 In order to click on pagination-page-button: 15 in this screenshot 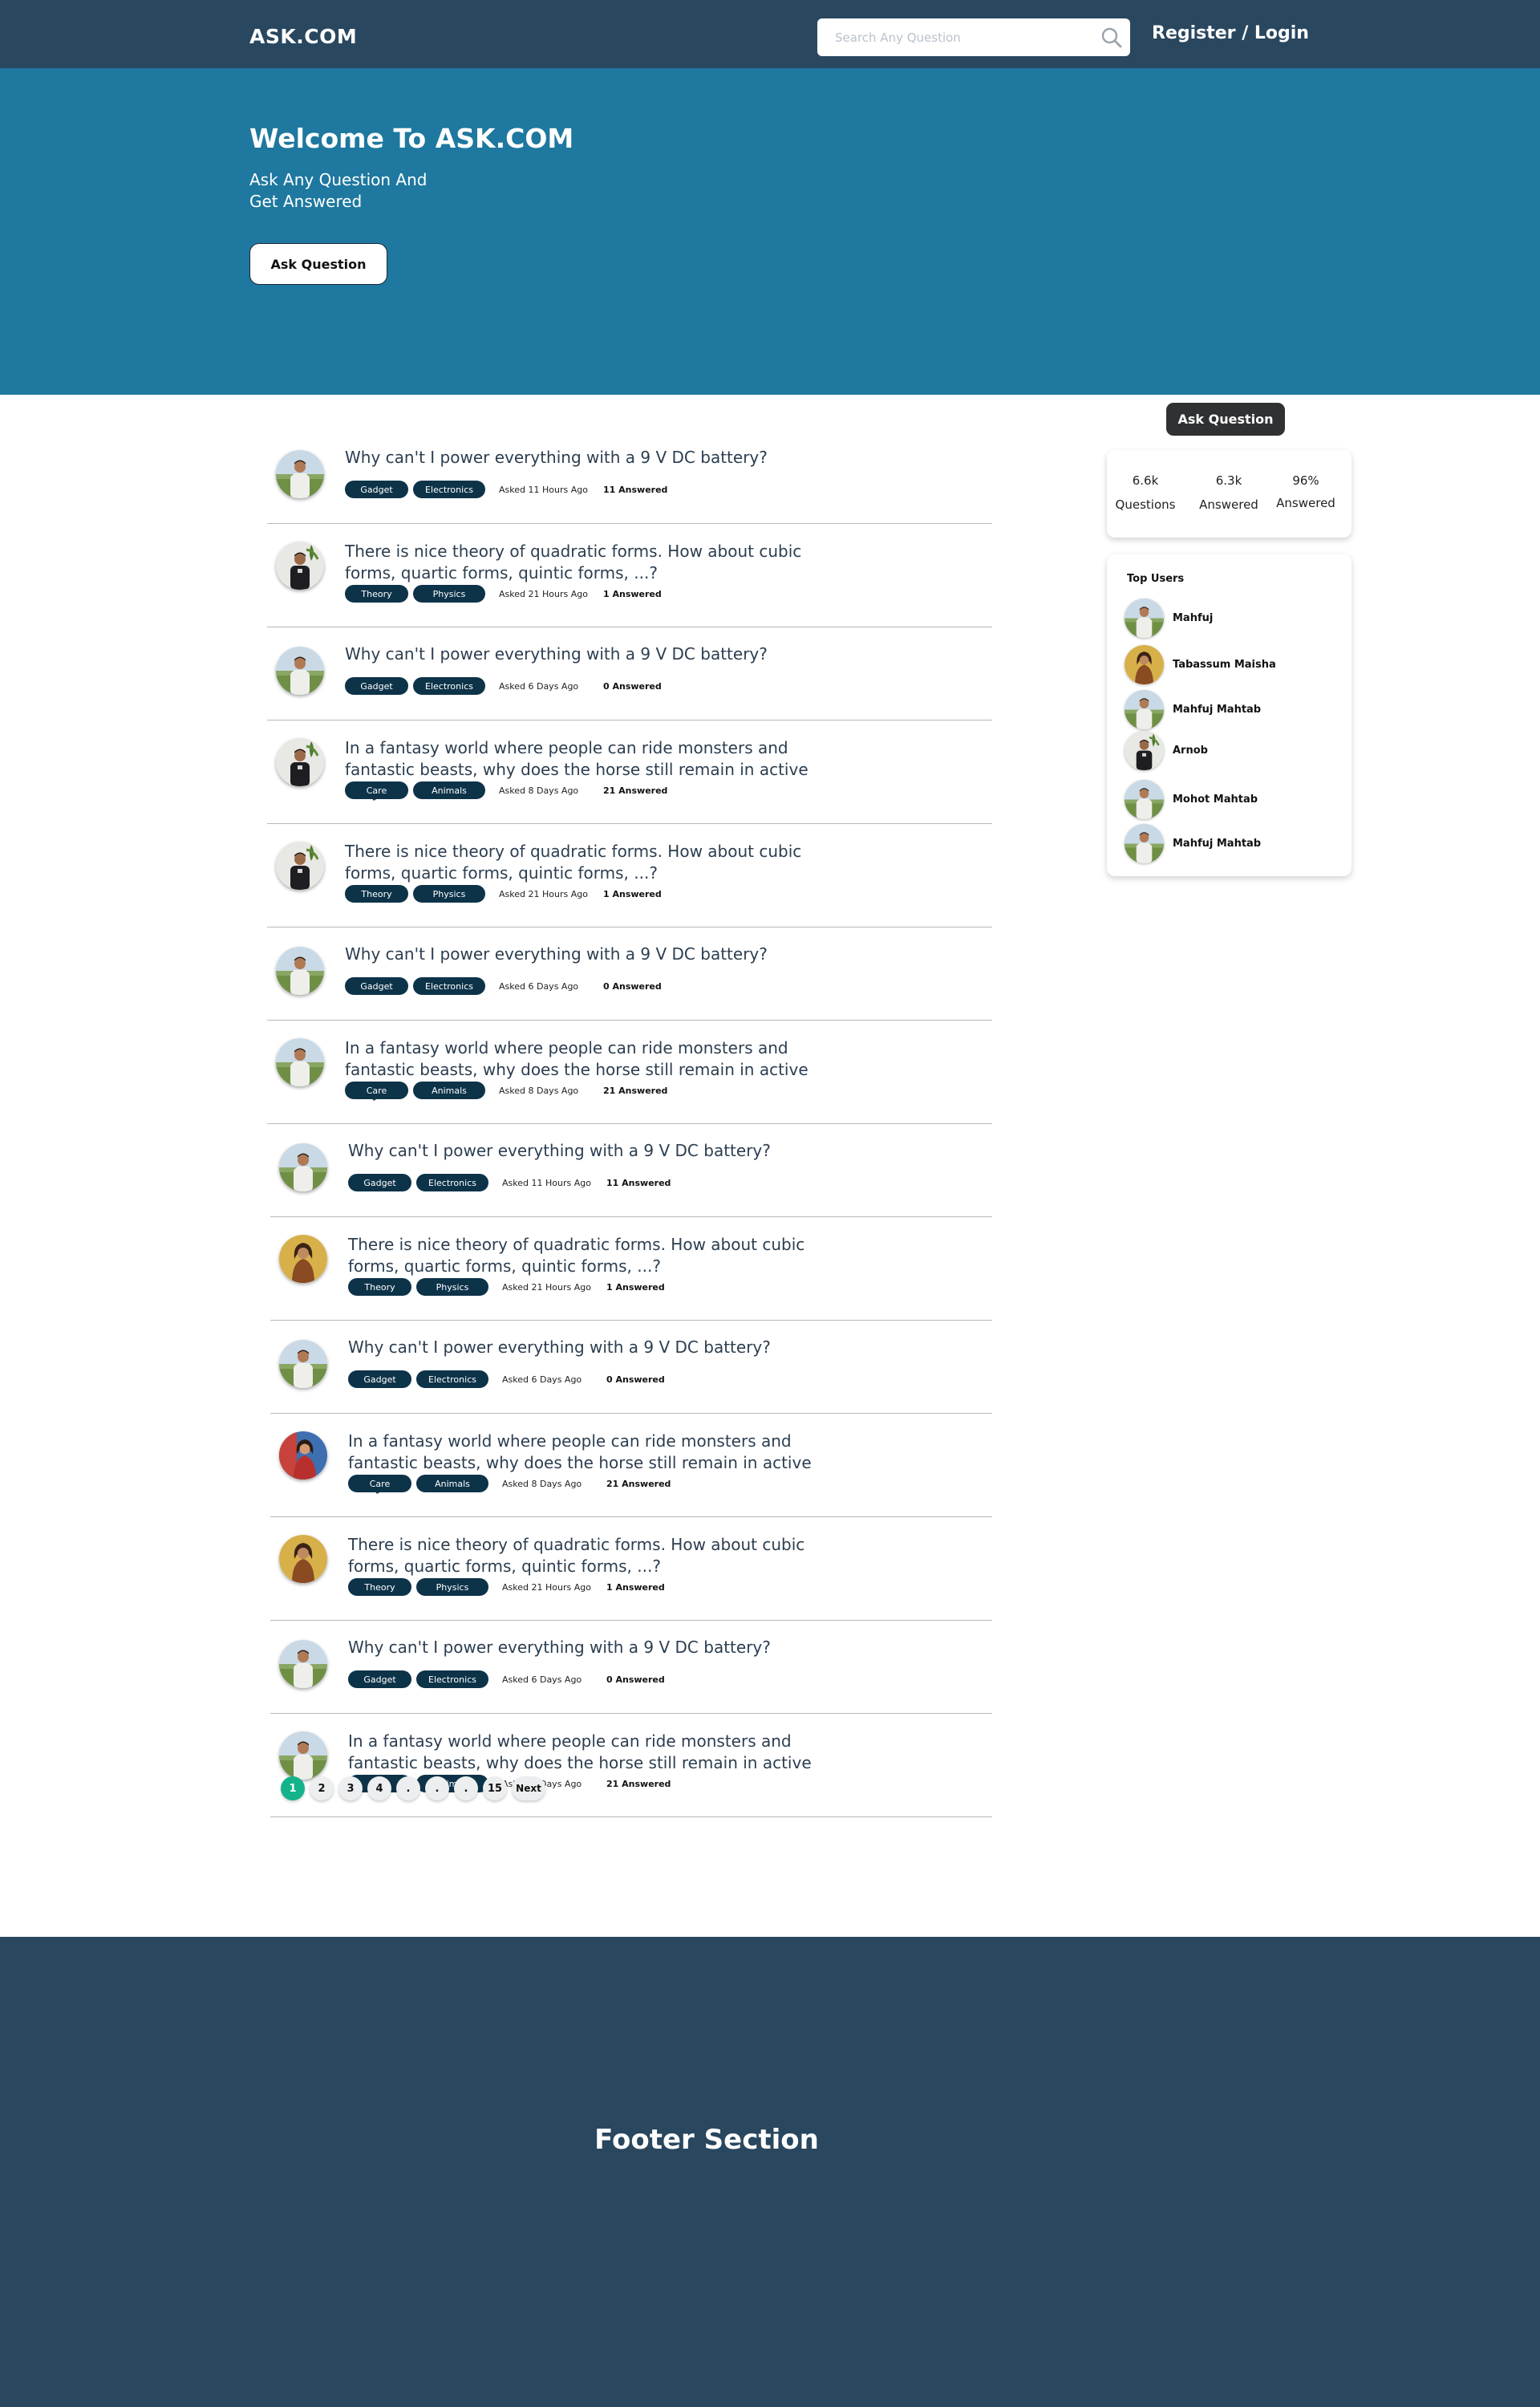, I will do `click(495, 1788)`.